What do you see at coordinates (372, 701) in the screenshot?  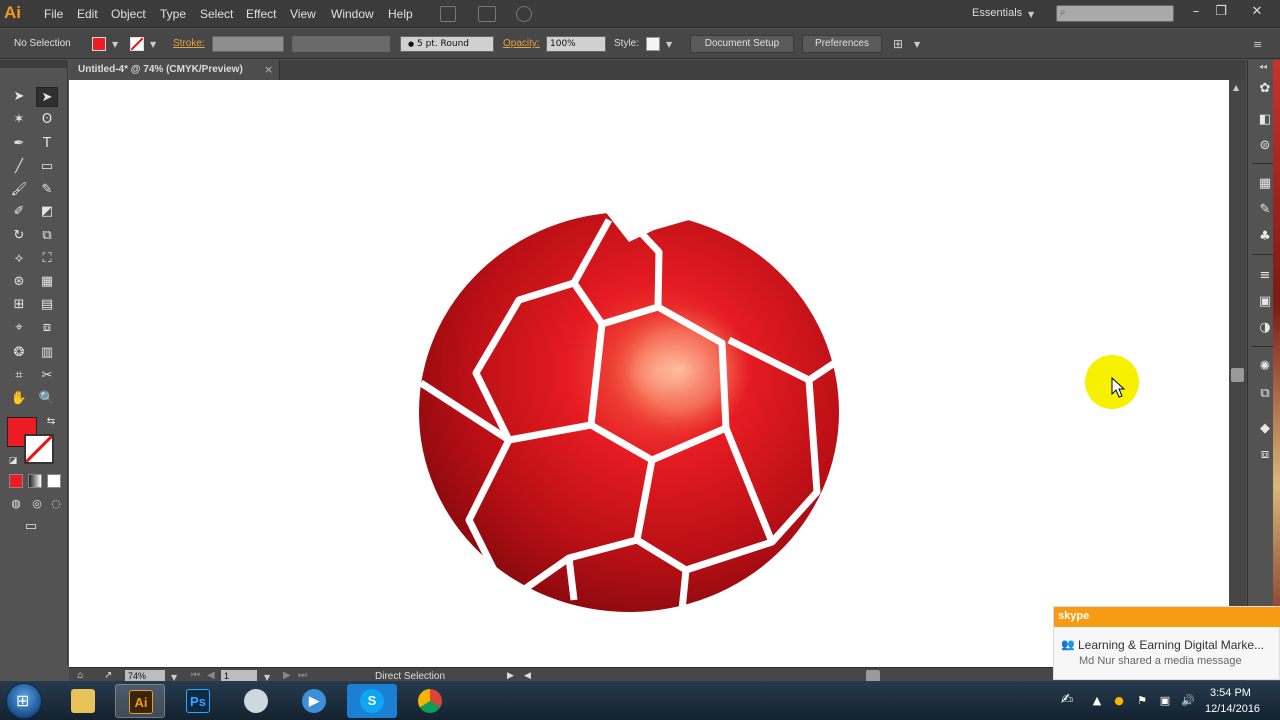 I see `skype-icon: S` at bounding box center [372, 701].